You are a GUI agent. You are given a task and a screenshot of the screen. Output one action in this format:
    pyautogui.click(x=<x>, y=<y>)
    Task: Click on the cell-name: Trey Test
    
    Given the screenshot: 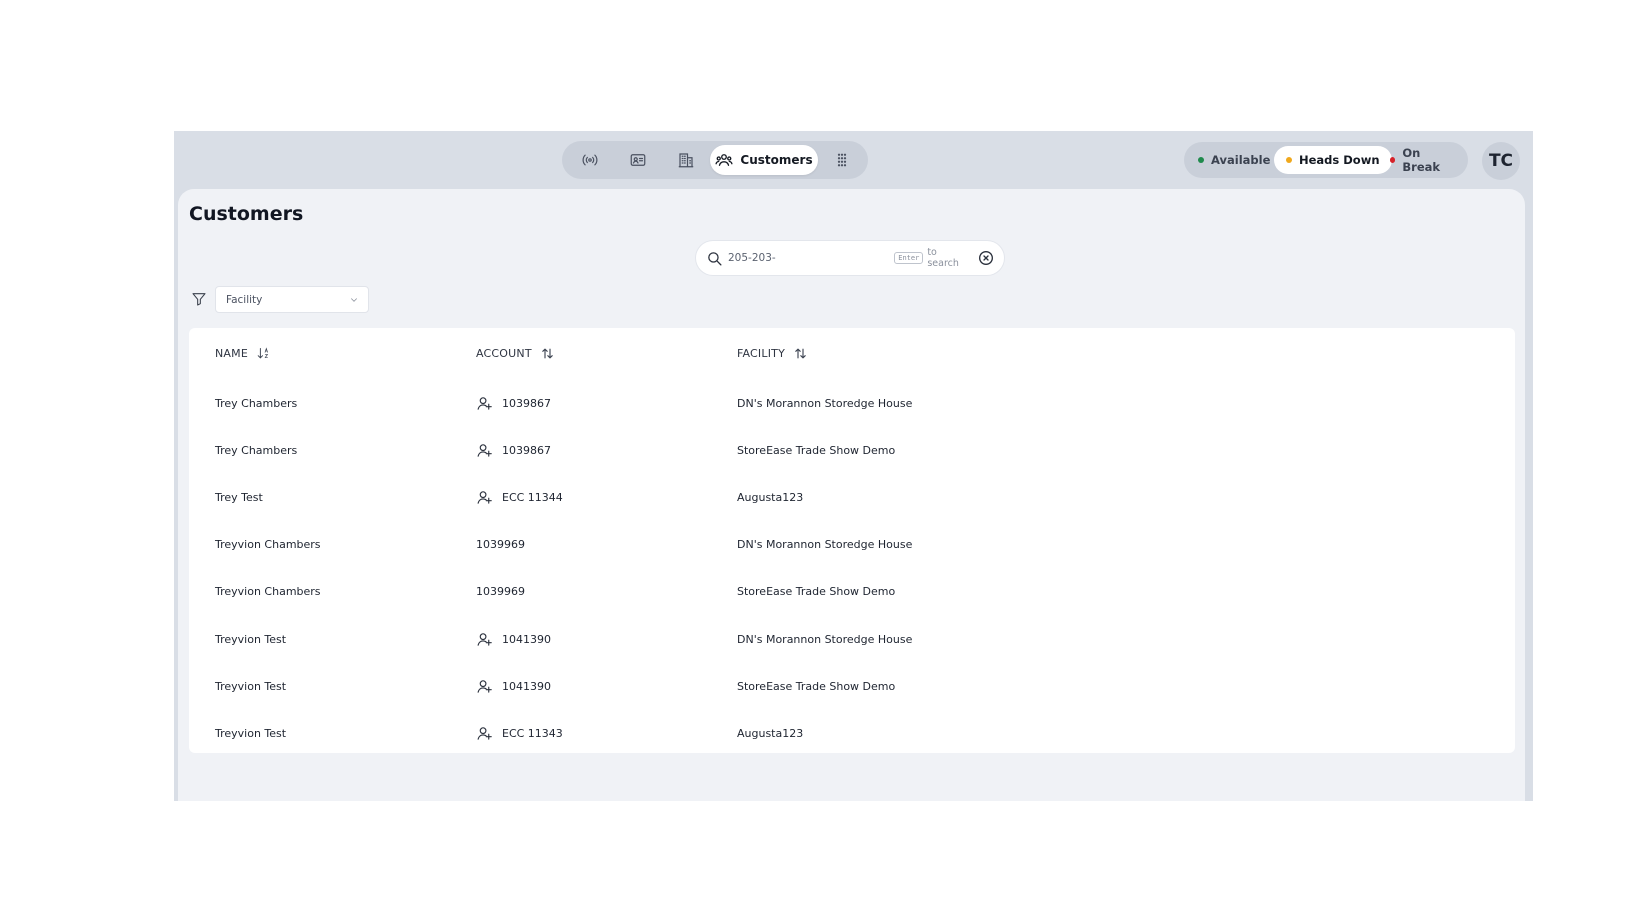 What is the action you would take?
    pyautogui.click(x=239, y=498)
    